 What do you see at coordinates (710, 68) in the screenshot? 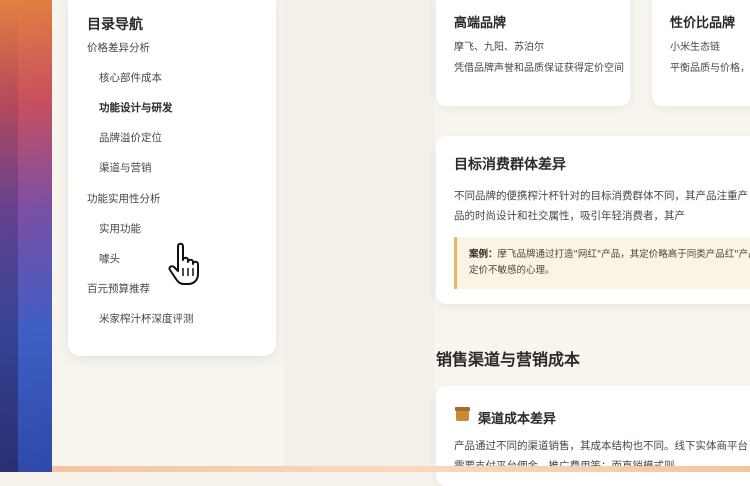
I see `brand-card-desc: 平衡品质与价格，` at bounding box center [710, 68].